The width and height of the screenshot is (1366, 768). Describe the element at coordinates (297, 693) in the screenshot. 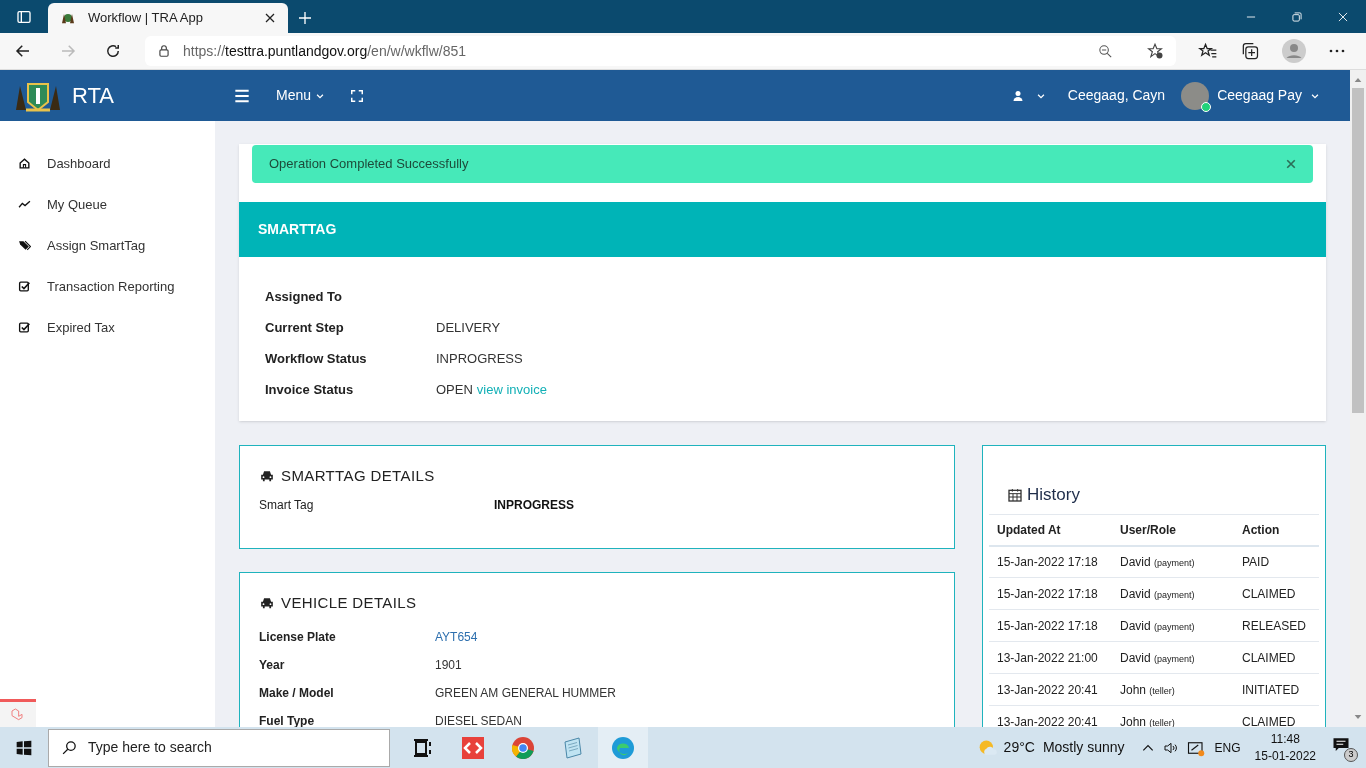

I see `field-label: Make / Model` at that location.